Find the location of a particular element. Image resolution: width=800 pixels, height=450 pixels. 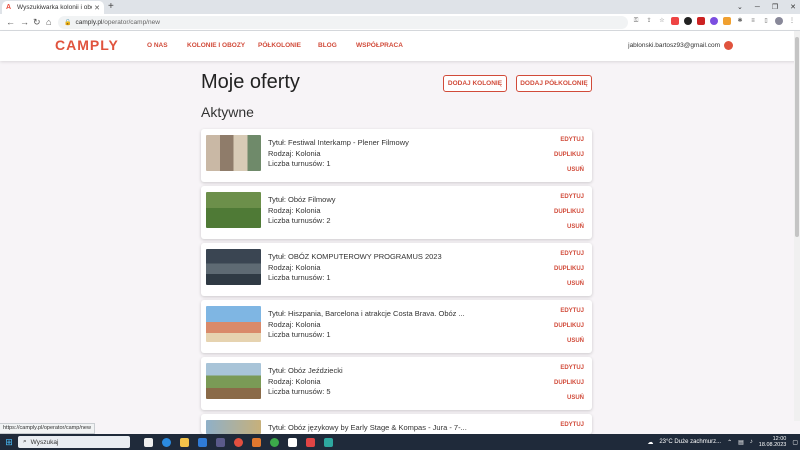

extension-pdf-icon is located at coordinates (701, 21).